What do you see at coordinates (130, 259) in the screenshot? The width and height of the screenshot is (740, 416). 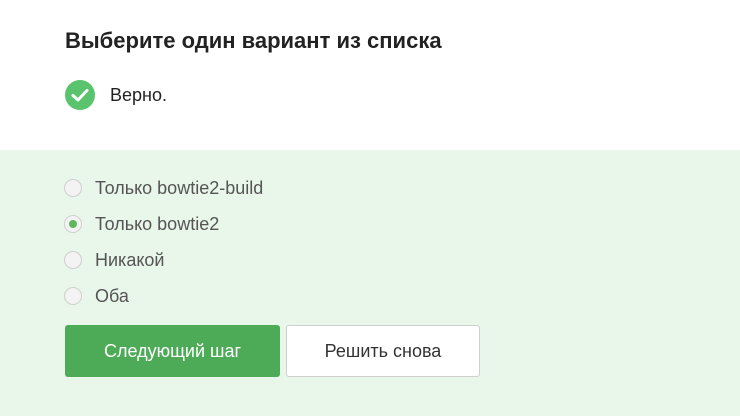 I see `option-label: Никакой` at bounding box center [130, 259].